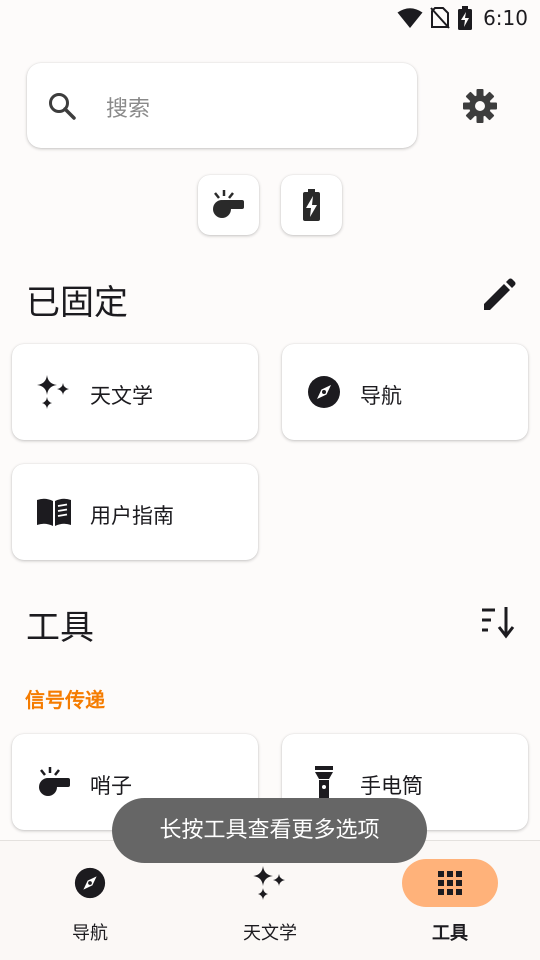 The width and height of the screenshot is (540, 960). Describe the element at coordinates (77, 303) in the screenshot. I see `pinned-title: 已固定` at that location.